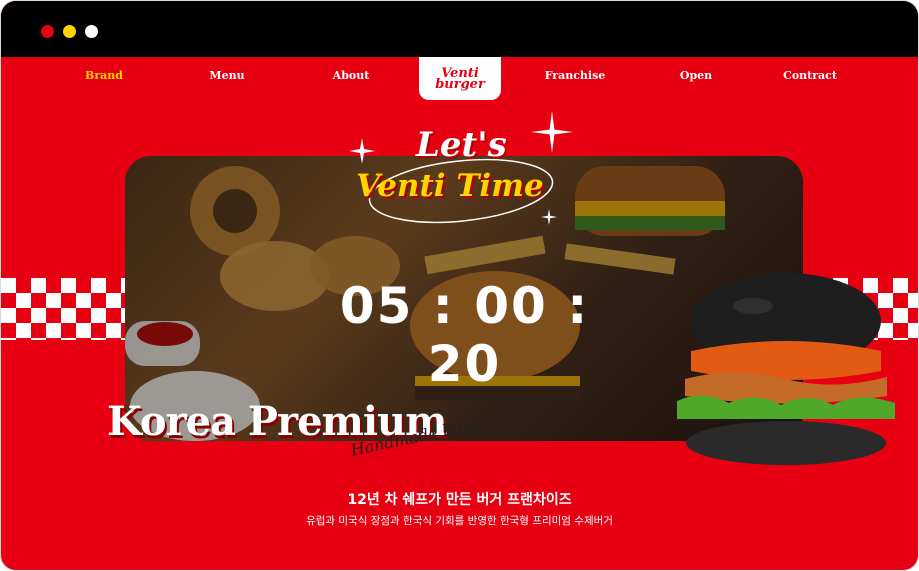  Describe the element at coordinates (464, 335) in the screenshot. I see `countdown-timer: 05 : 00 : 20` at that location.